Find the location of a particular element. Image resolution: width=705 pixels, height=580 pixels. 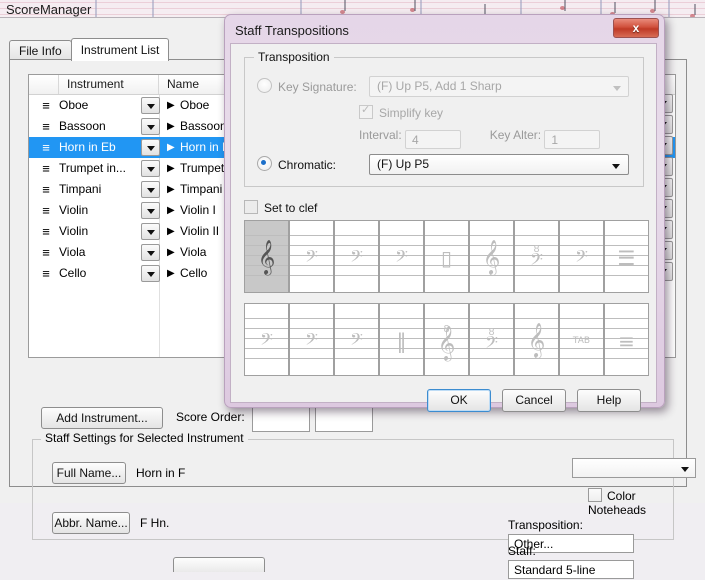

chromatic-radio is located at coordinates (264, 163).